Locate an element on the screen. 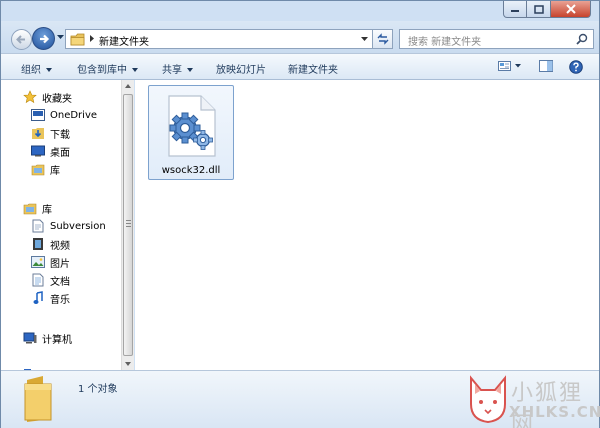 The image size is (600, 428). desktop-icon is located at coordinates (38, 151).